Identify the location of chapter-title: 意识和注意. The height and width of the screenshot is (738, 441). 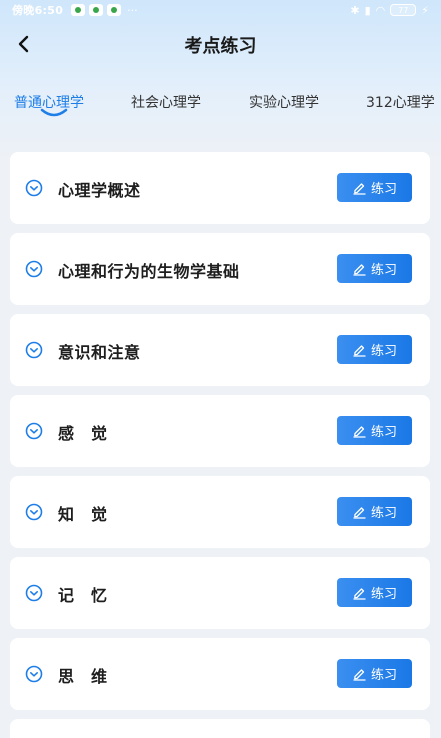
(99, 352).